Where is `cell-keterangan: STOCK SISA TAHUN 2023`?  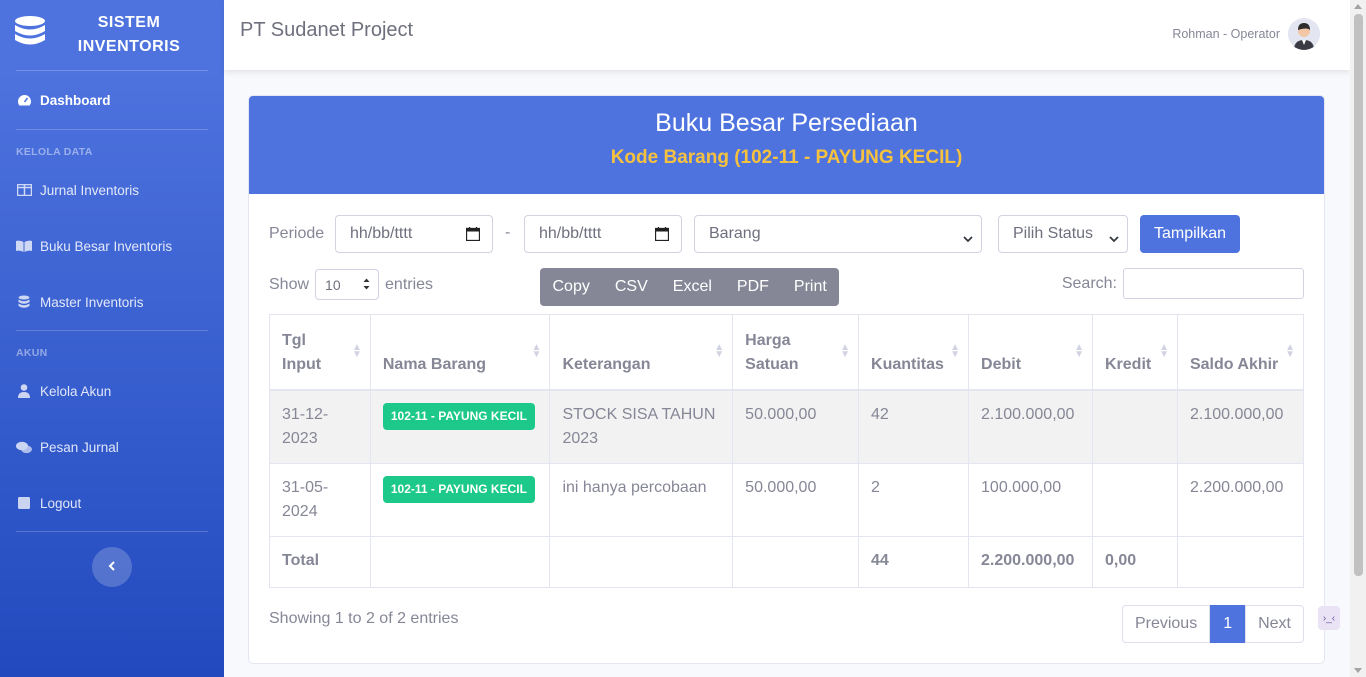
cell-keterangan: STOCK SISA TAHUN 2023 is located at coordinates (641, 426).